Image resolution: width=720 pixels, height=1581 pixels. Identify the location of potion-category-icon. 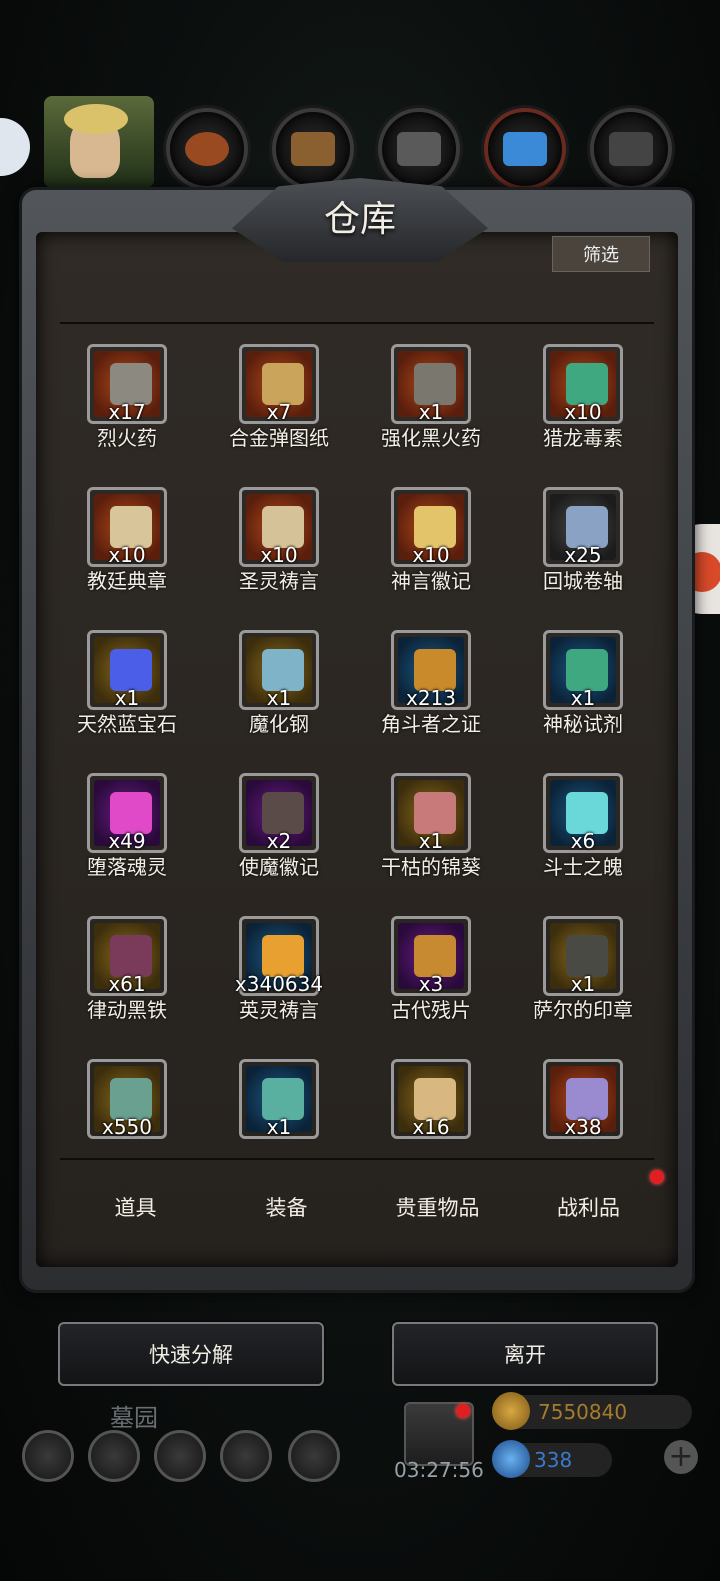
(207, 149).